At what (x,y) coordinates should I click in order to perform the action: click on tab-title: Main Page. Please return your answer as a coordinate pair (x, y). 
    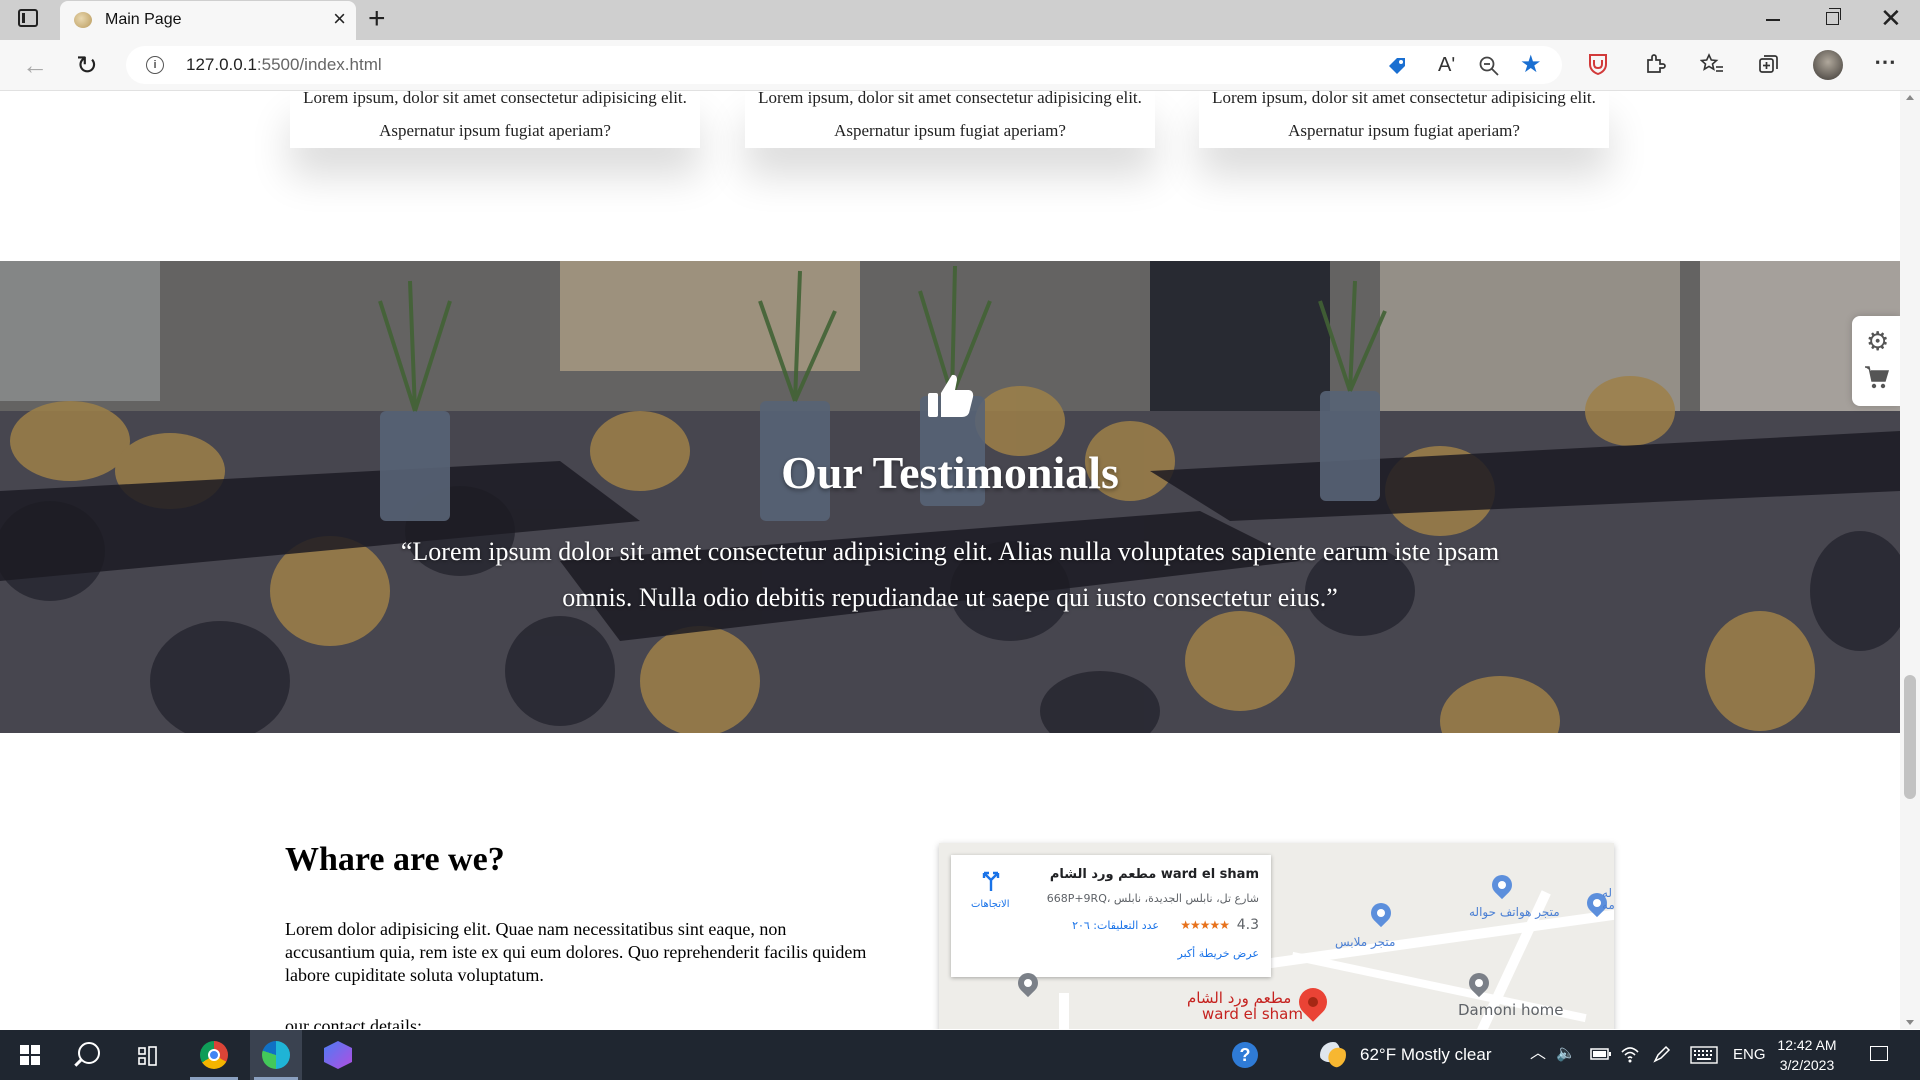
    Looking at the image, I should click on (143, 19).